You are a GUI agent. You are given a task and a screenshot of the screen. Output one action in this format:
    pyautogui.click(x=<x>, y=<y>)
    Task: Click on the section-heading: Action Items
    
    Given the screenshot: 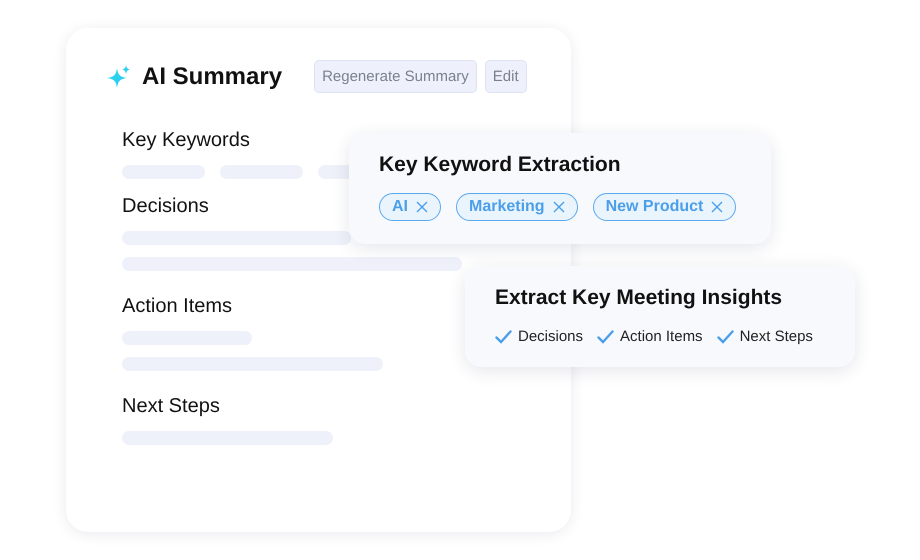 What is the action you would take?
    pyautogui.click(x=177, y=306)
    